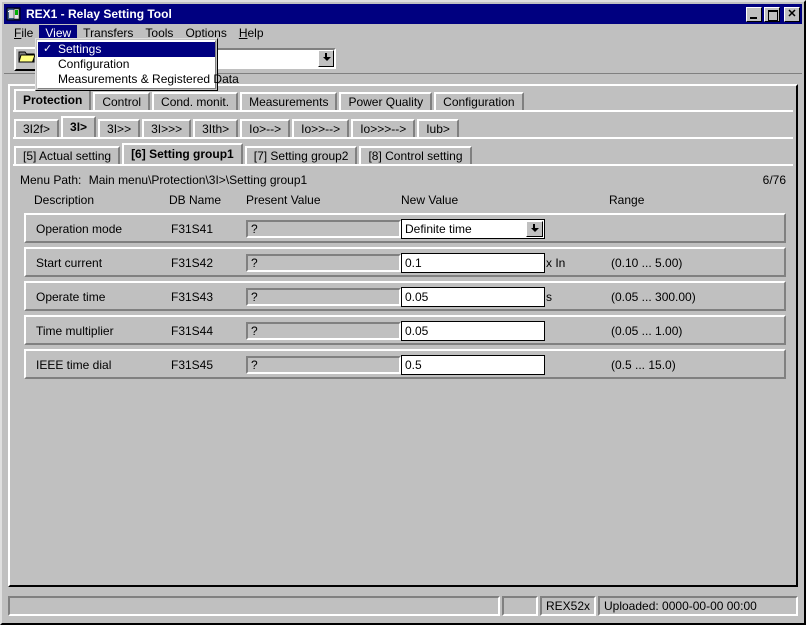 This screenshot has height=625, width=806. Describe the element at coordinates (754, 14) in the screenshot. I see `minimize-button` at that location.